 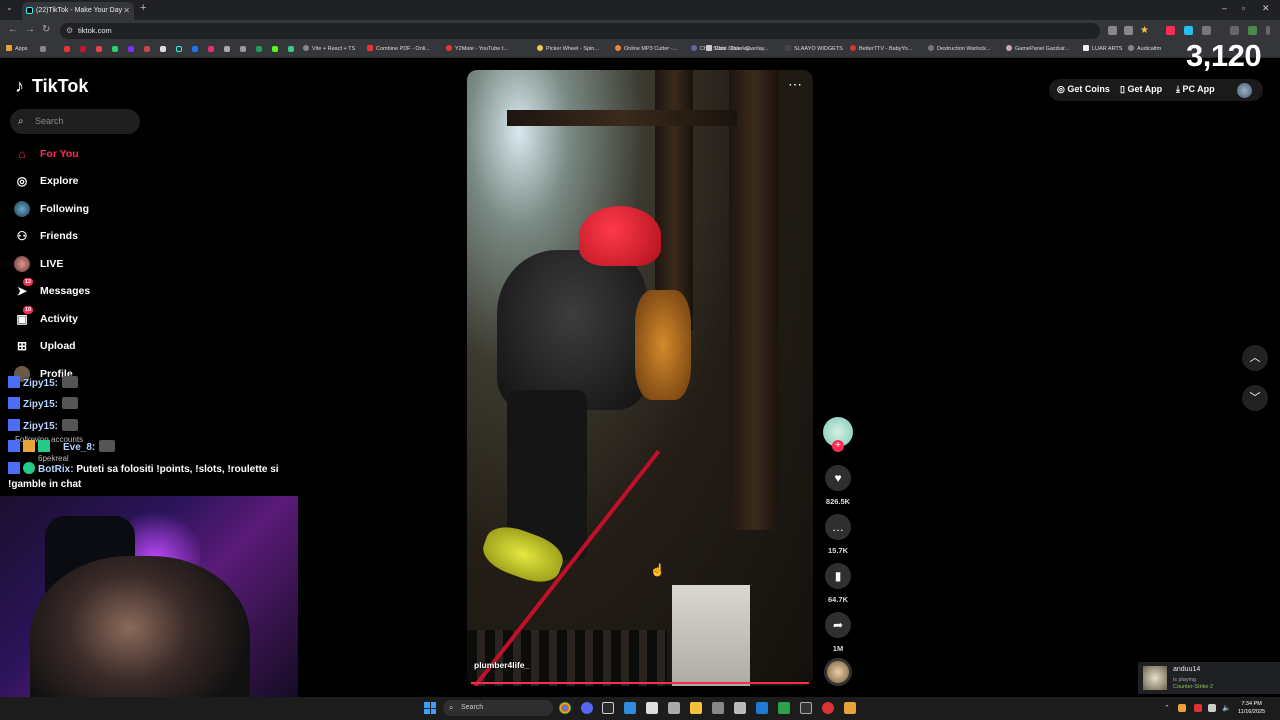 What do you see at coordinates (126, 11) in the screenshot?
I see `close-tab-icon: ✕` at bounding box center [126, 11].